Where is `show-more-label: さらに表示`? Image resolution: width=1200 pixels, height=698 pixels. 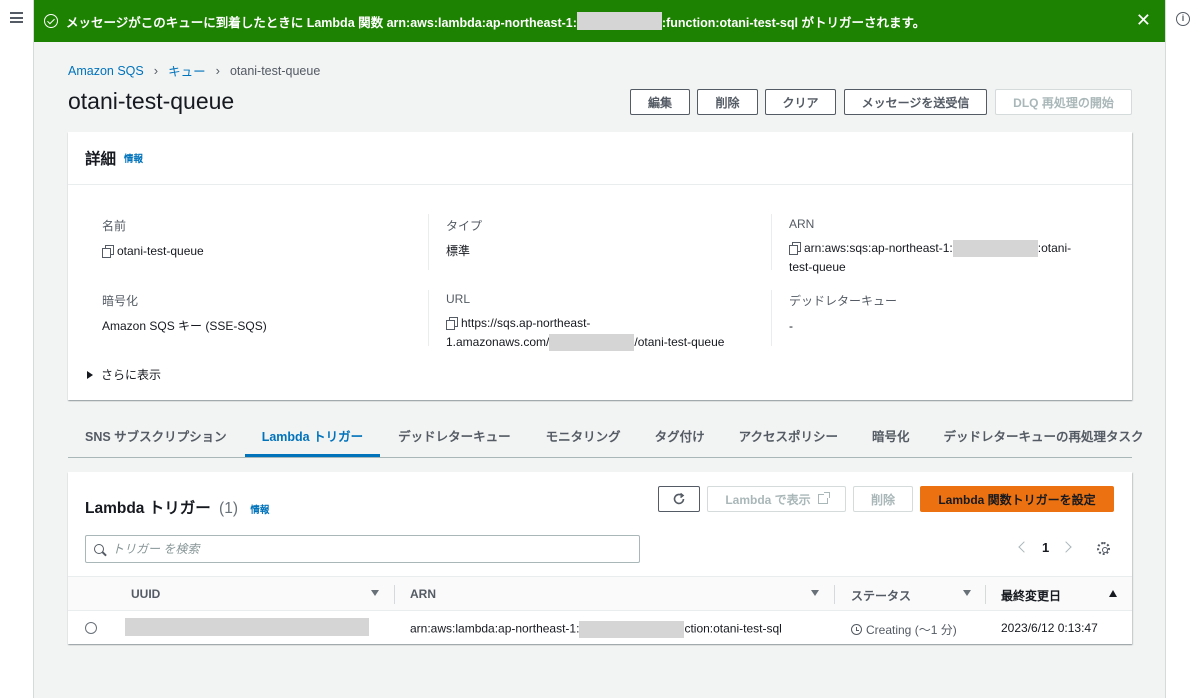 show-more-label: さらに表示 is located at coordinates (131, 375).